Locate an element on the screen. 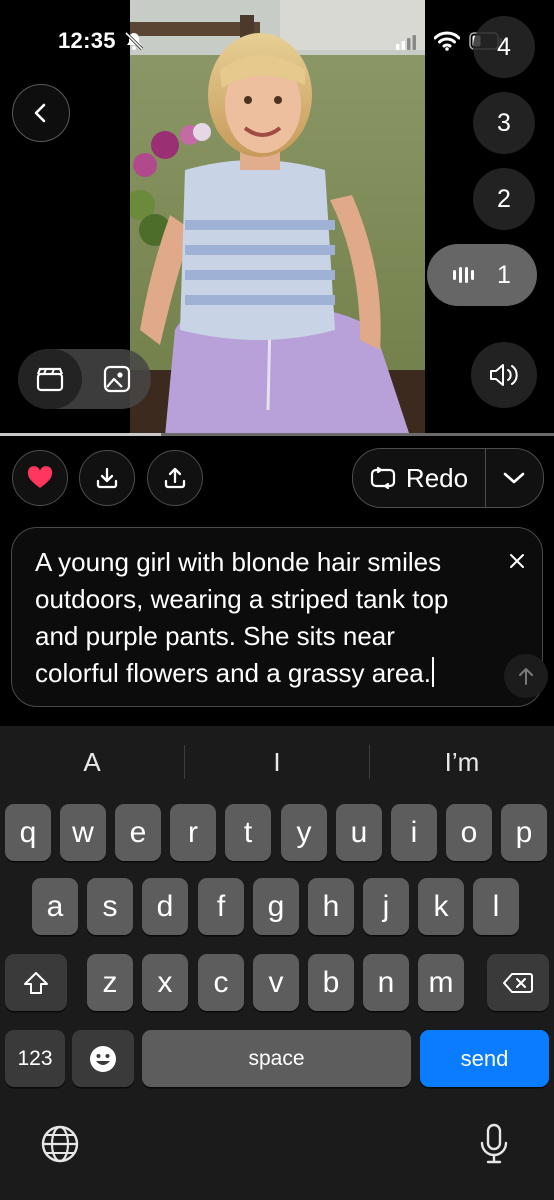  delete-icon is located at coordinates (518, 982).